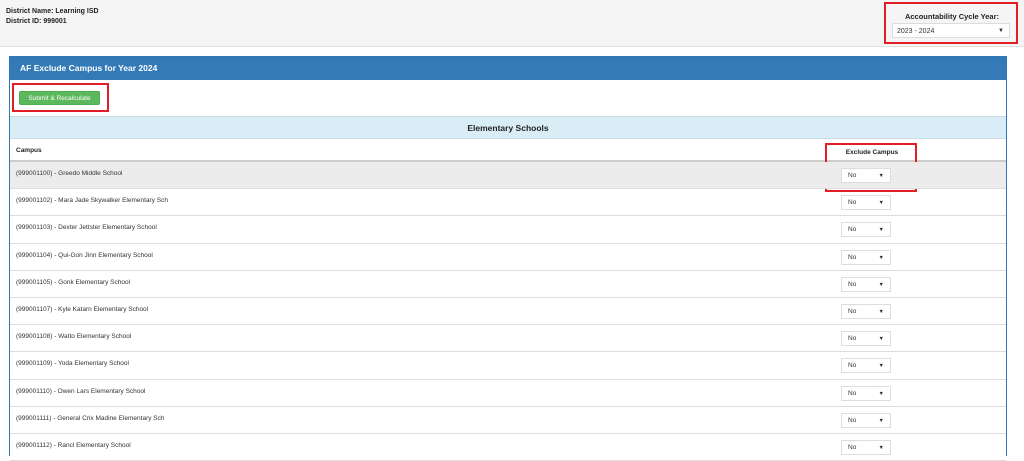  I want to click on table-row: (999001105) - Gonk Elementary School No ▼, so click(508, 284).